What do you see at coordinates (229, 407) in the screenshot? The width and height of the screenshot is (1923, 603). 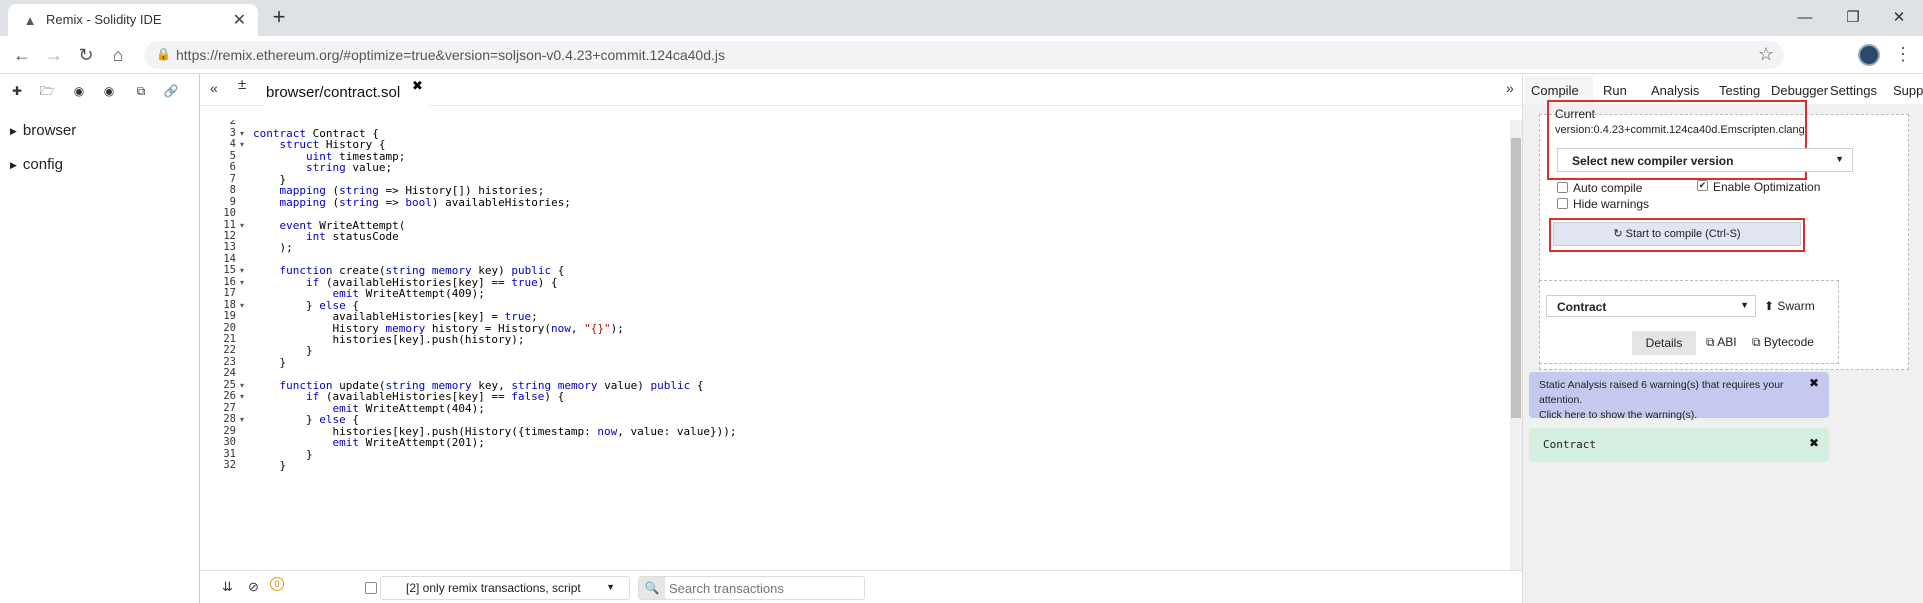 I see `line-number: 27` at bounding box center [229, 407].